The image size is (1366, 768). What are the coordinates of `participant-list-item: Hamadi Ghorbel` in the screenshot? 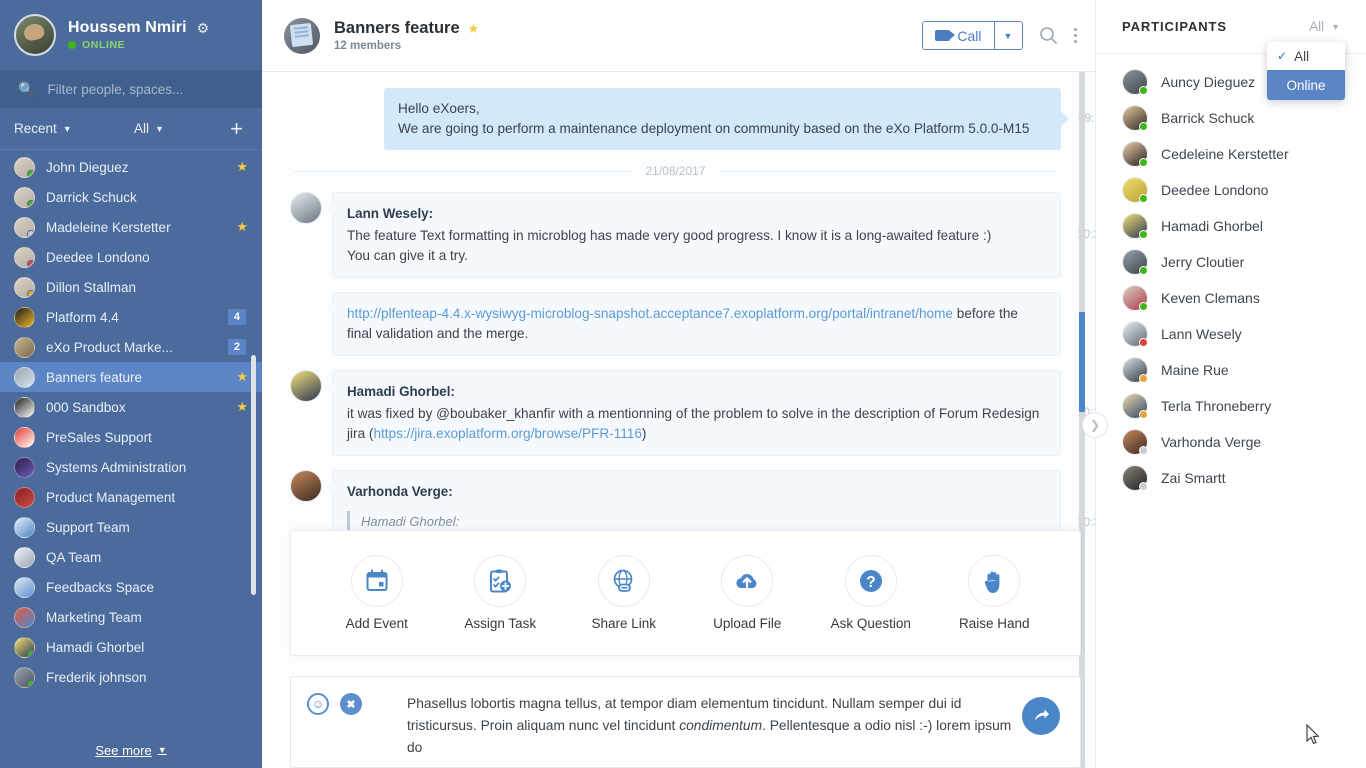 It's located at (1231, 226).